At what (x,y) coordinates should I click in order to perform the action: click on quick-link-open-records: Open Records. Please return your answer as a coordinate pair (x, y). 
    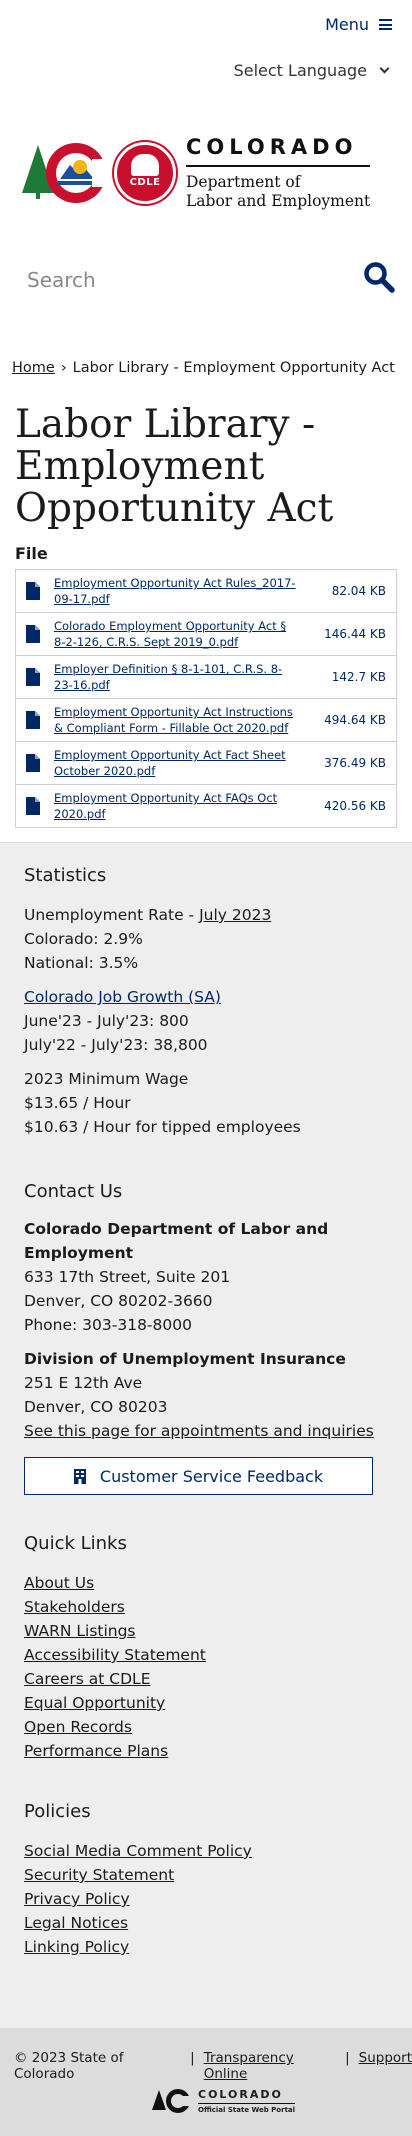
    Looking at the image, I should click on (206, 1727).